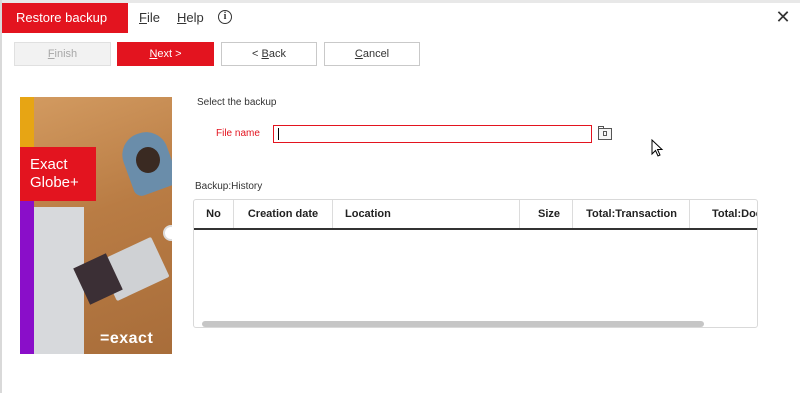  I want to click on sidebar-image: Exact Globe+ =exact, so click(96, 225).